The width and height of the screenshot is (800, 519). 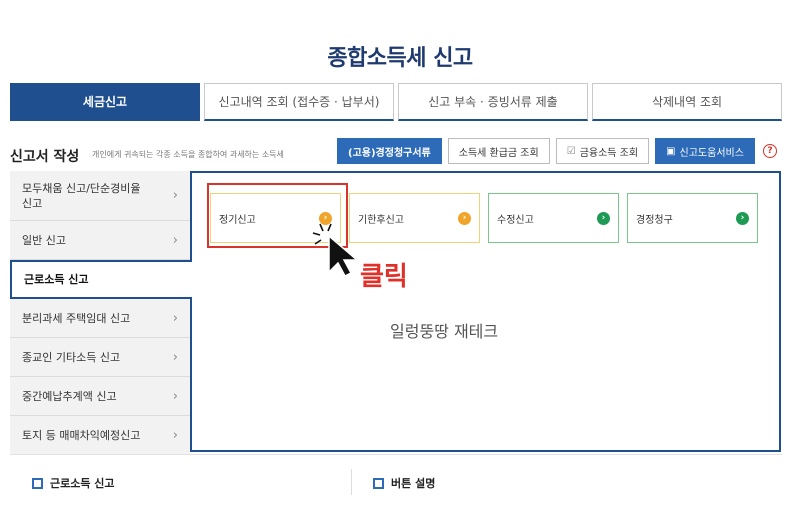 What do you see at coordinates (692, 218) in the screenshot?
I see `refund-claim-card: 경정청구 ›` at bounding box center [692, 218].